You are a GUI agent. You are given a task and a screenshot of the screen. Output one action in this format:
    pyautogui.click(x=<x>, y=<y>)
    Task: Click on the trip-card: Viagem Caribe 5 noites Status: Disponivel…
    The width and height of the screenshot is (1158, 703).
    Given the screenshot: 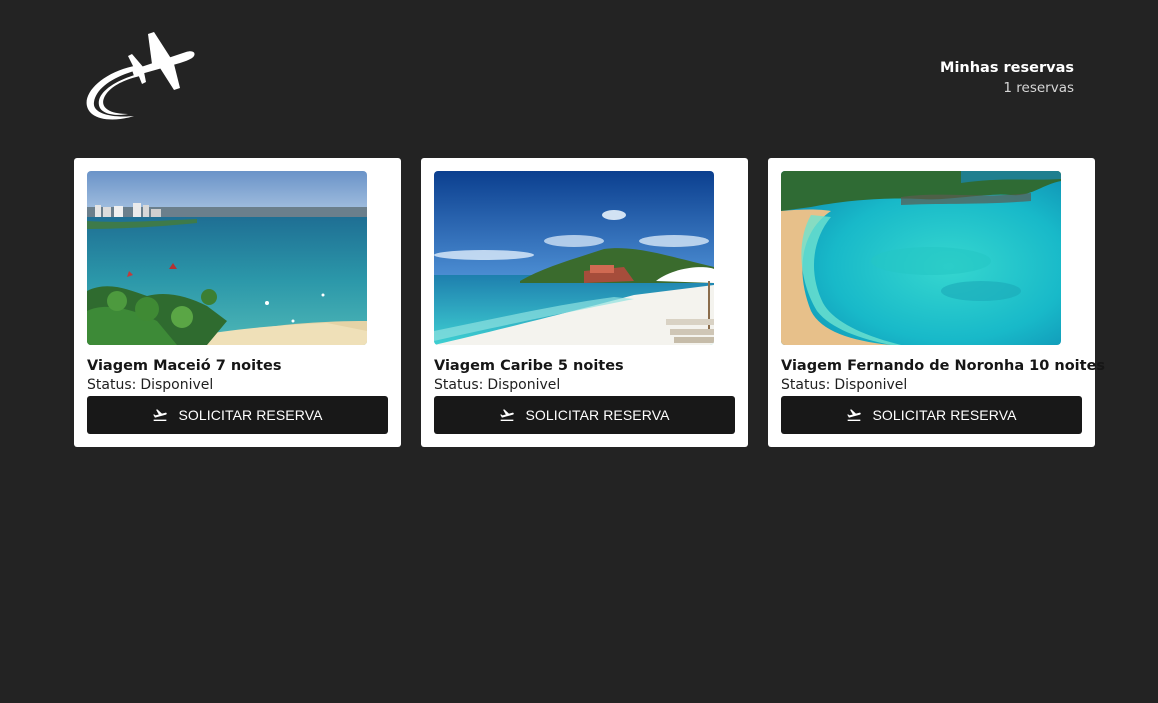 What is the action you would take?
    pyautogui.click(x=584, y=302)
    